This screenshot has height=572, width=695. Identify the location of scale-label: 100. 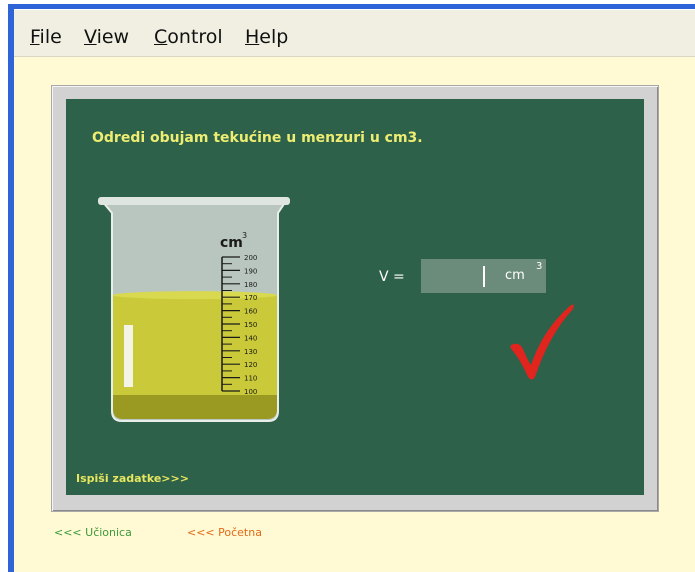
(250, 392).